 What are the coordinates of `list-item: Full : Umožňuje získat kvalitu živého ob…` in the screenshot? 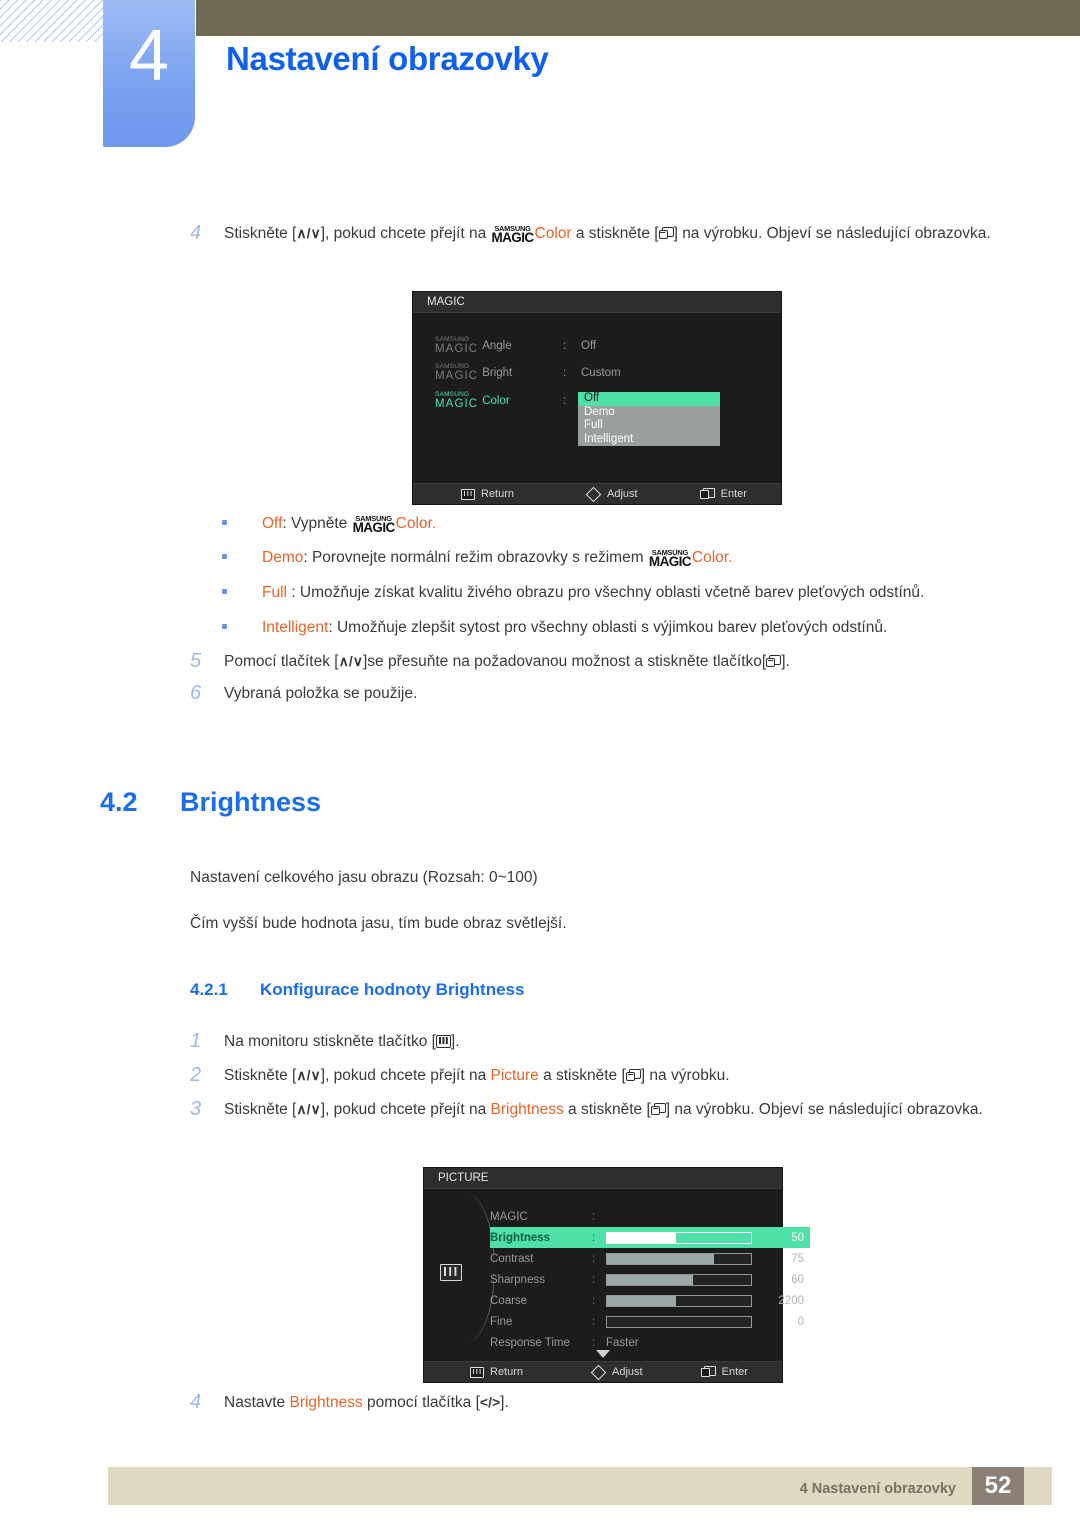 It's located at (651, 593).